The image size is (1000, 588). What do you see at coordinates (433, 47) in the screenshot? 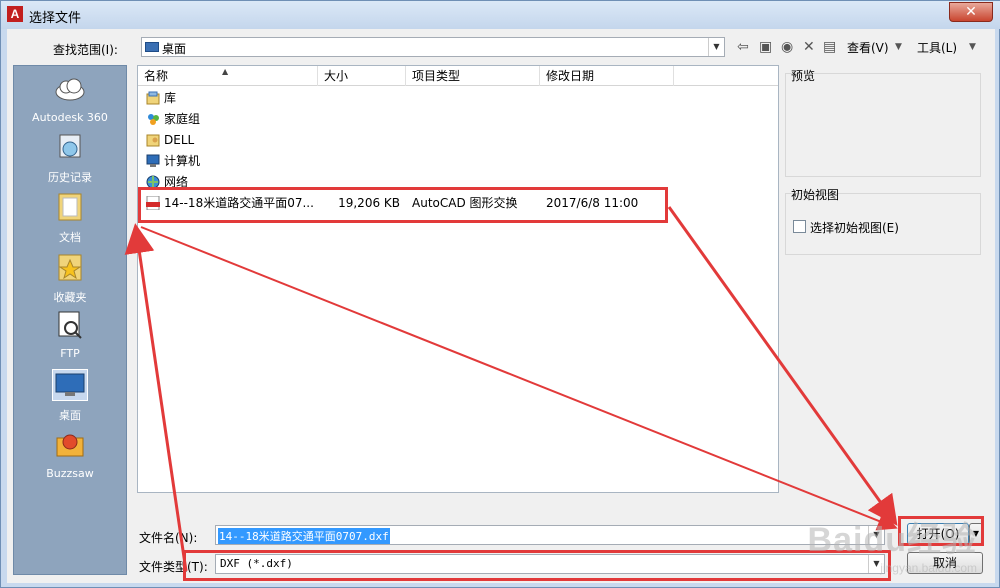
I see `lookin-dropdown: 桌面 ▼` at bounding box center [433, 47].